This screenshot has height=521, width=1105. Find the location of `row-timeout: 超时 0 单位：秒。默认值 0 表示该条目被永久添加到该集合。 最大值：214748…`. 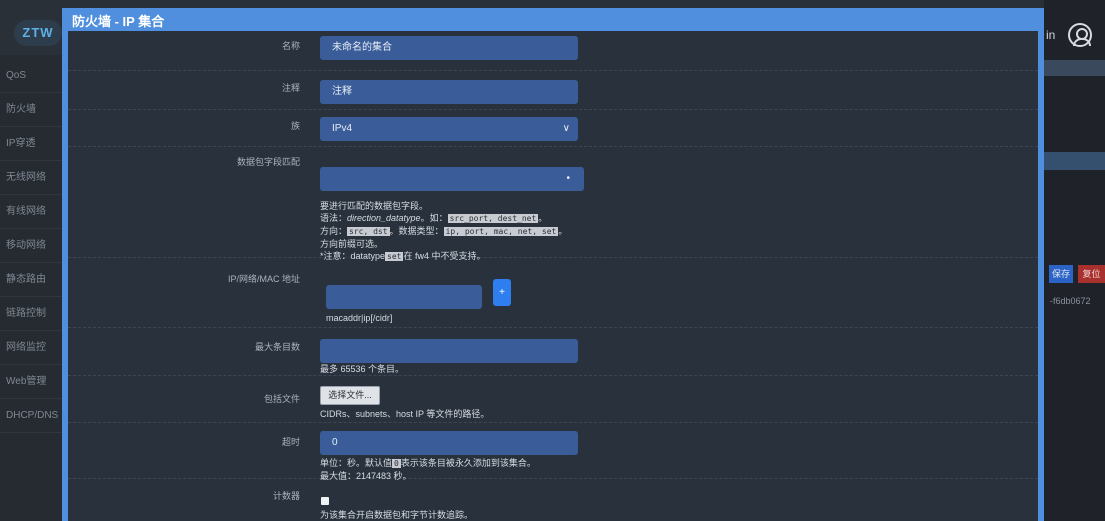

row-timeout: 超时 0 单位：秒。默认值 0 表示该条目被永久添加到该集合。 最大值：214748… is located at coordinates (553, 452).